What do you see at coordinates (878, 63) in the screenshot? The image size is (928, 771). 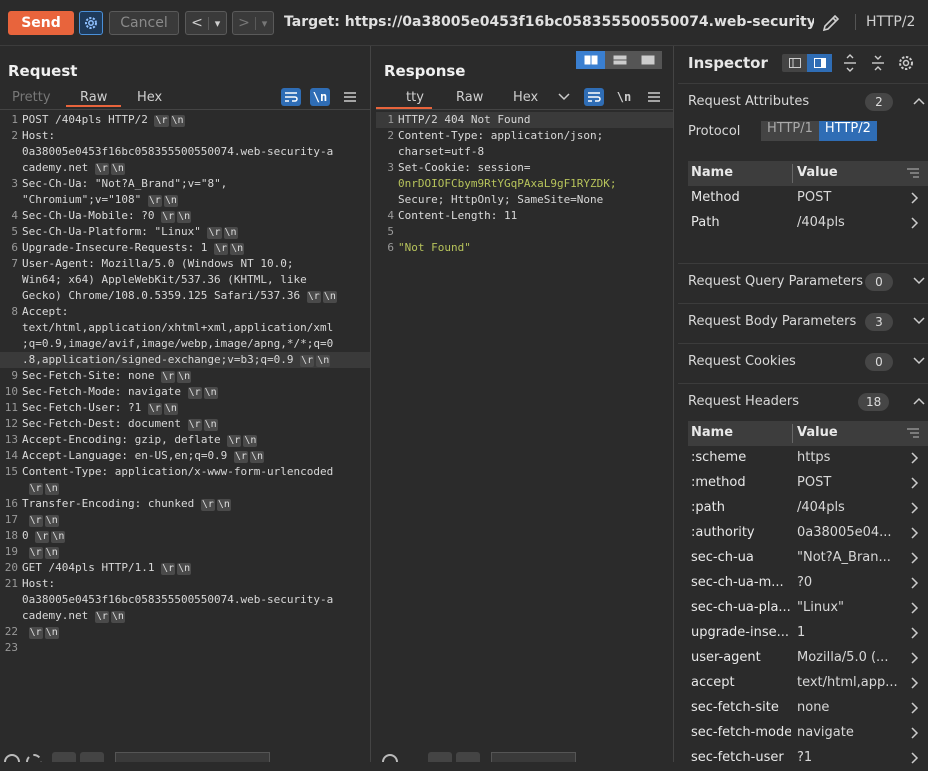 I see `collapse-all-icon` at bounding box center [878, 63].